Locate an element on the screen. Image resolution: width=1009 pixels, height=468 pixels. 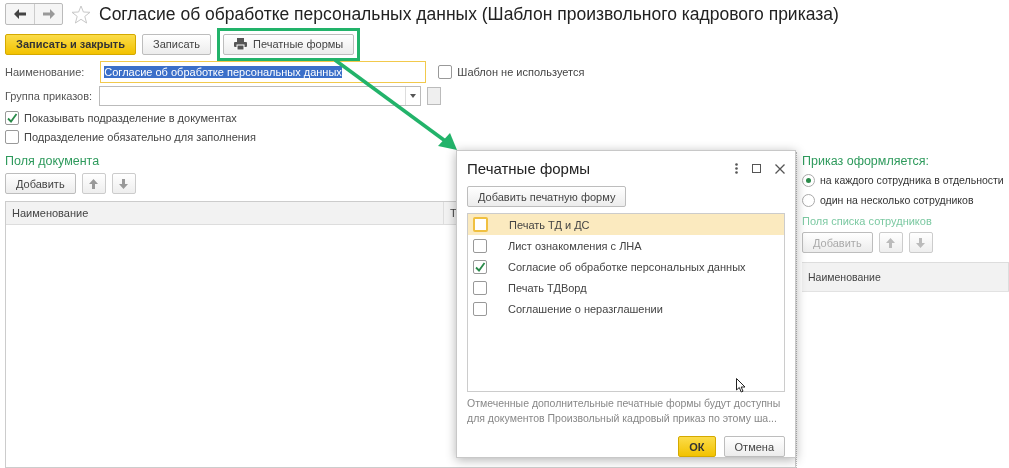
field-label: Наименование: is located at coordinates (45, 72).